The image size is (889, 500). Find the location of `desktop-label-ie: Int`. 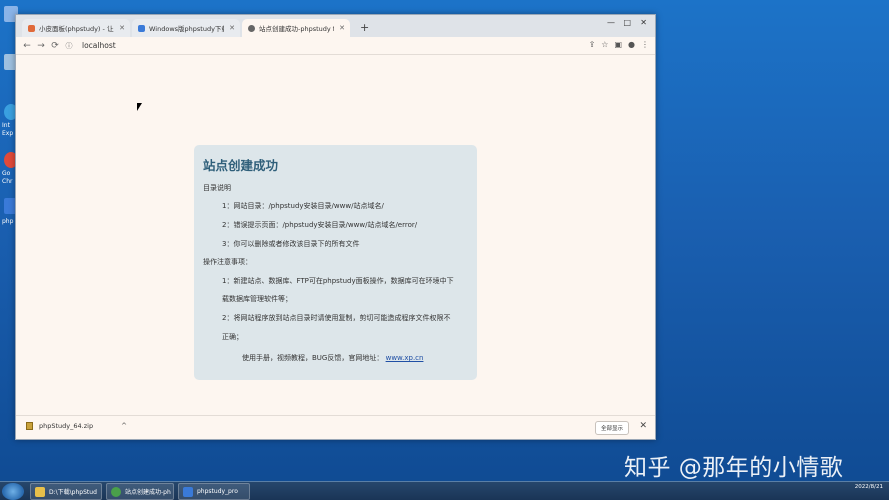

desktop-label-ie: Int is located at coordinates (6, 125).